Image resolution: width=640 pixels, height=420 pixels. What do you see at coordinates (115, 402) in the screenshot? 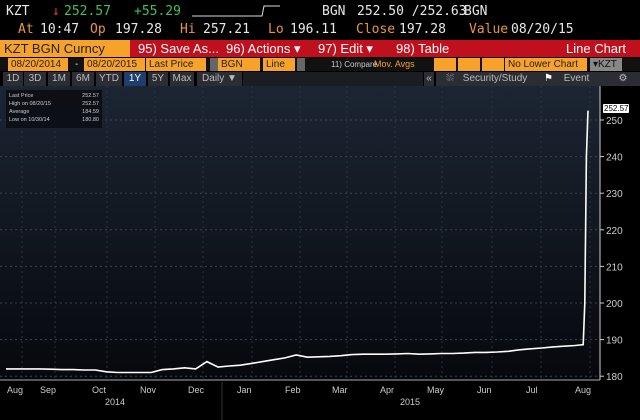
I see `year-label: 2014` at bounding box center [115, 402].